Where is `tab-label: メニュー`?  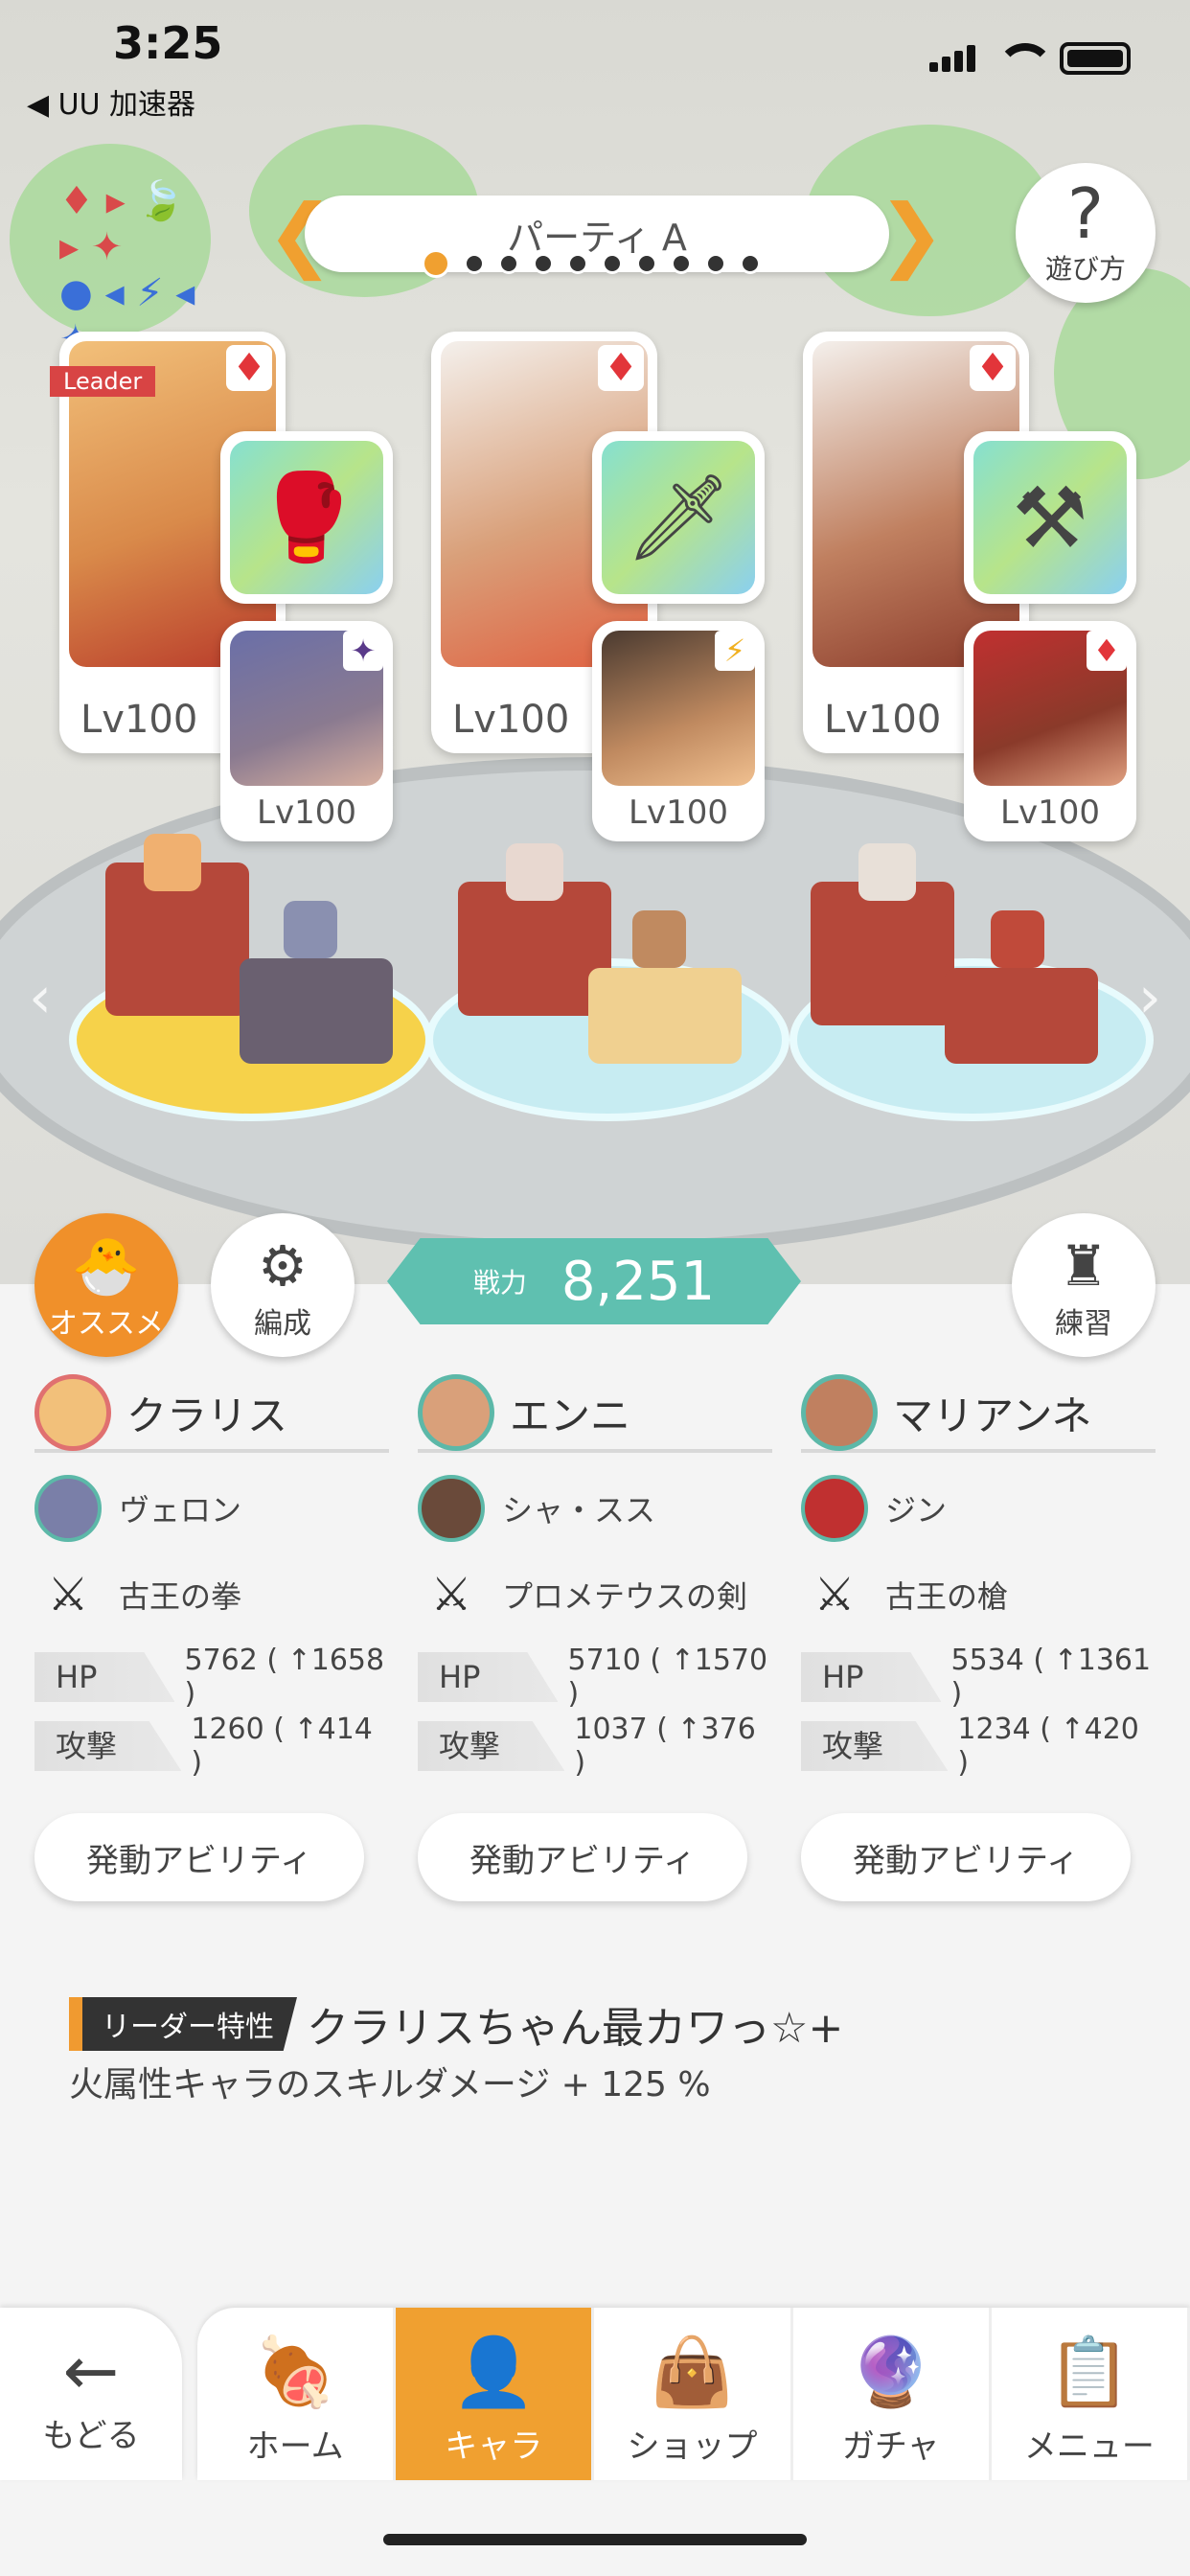
tab-label: メニュー is located at coordinates (1089, 2446).